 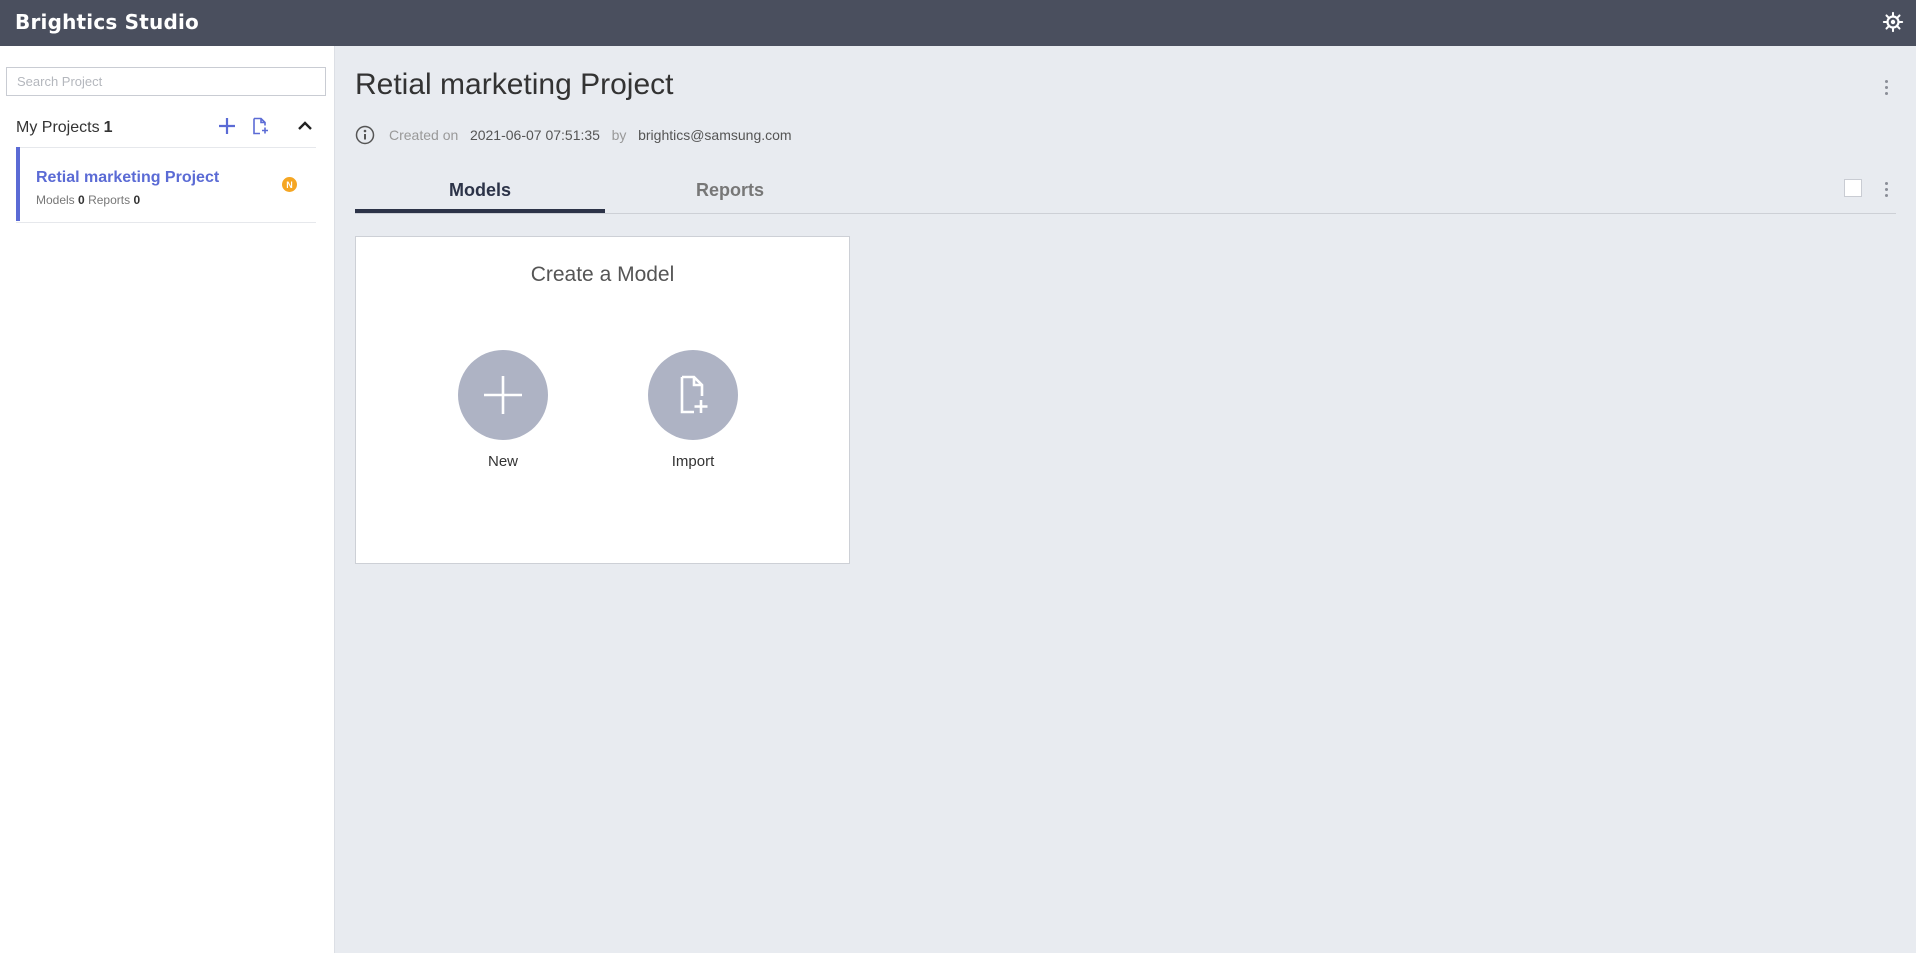 I want to click on new-model-button: New, so click(x=503, y=410).